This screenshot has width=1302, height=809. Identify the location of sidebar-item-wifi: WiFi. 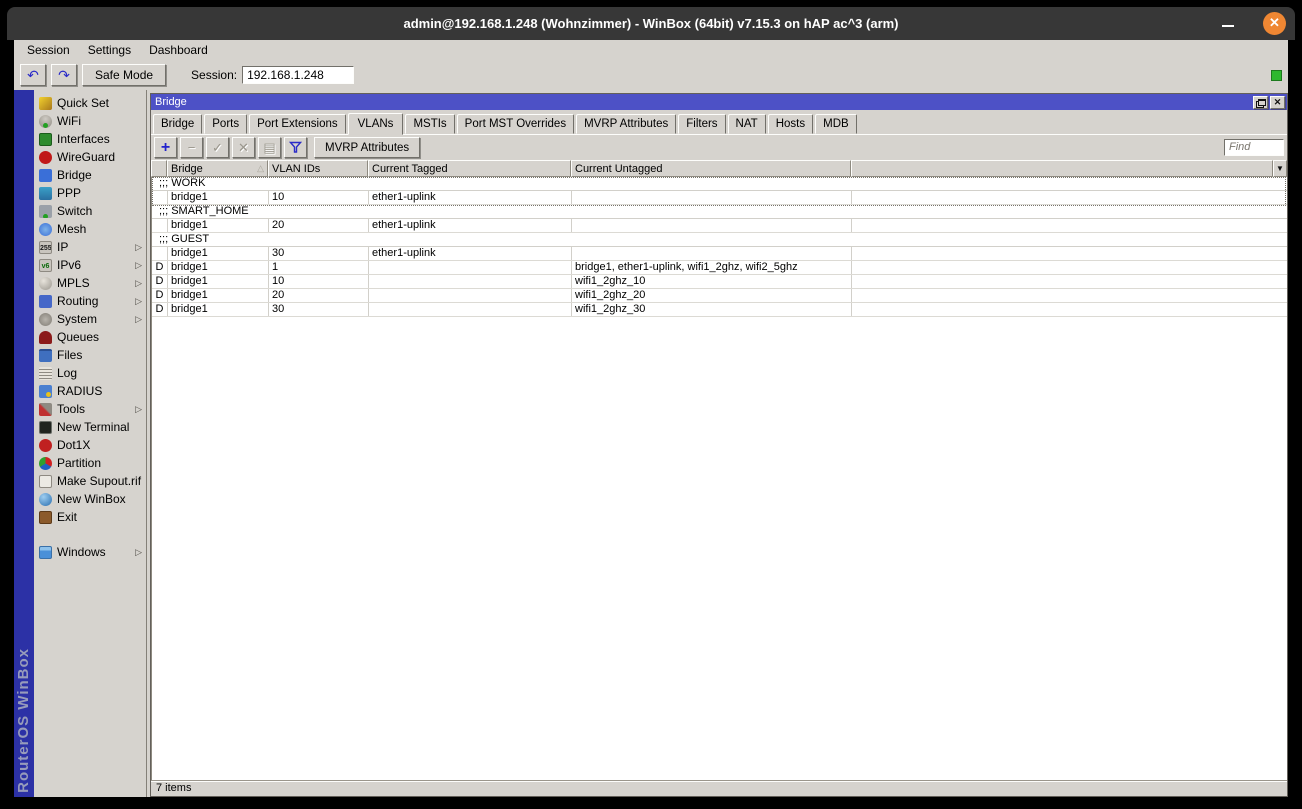
(90, 121).